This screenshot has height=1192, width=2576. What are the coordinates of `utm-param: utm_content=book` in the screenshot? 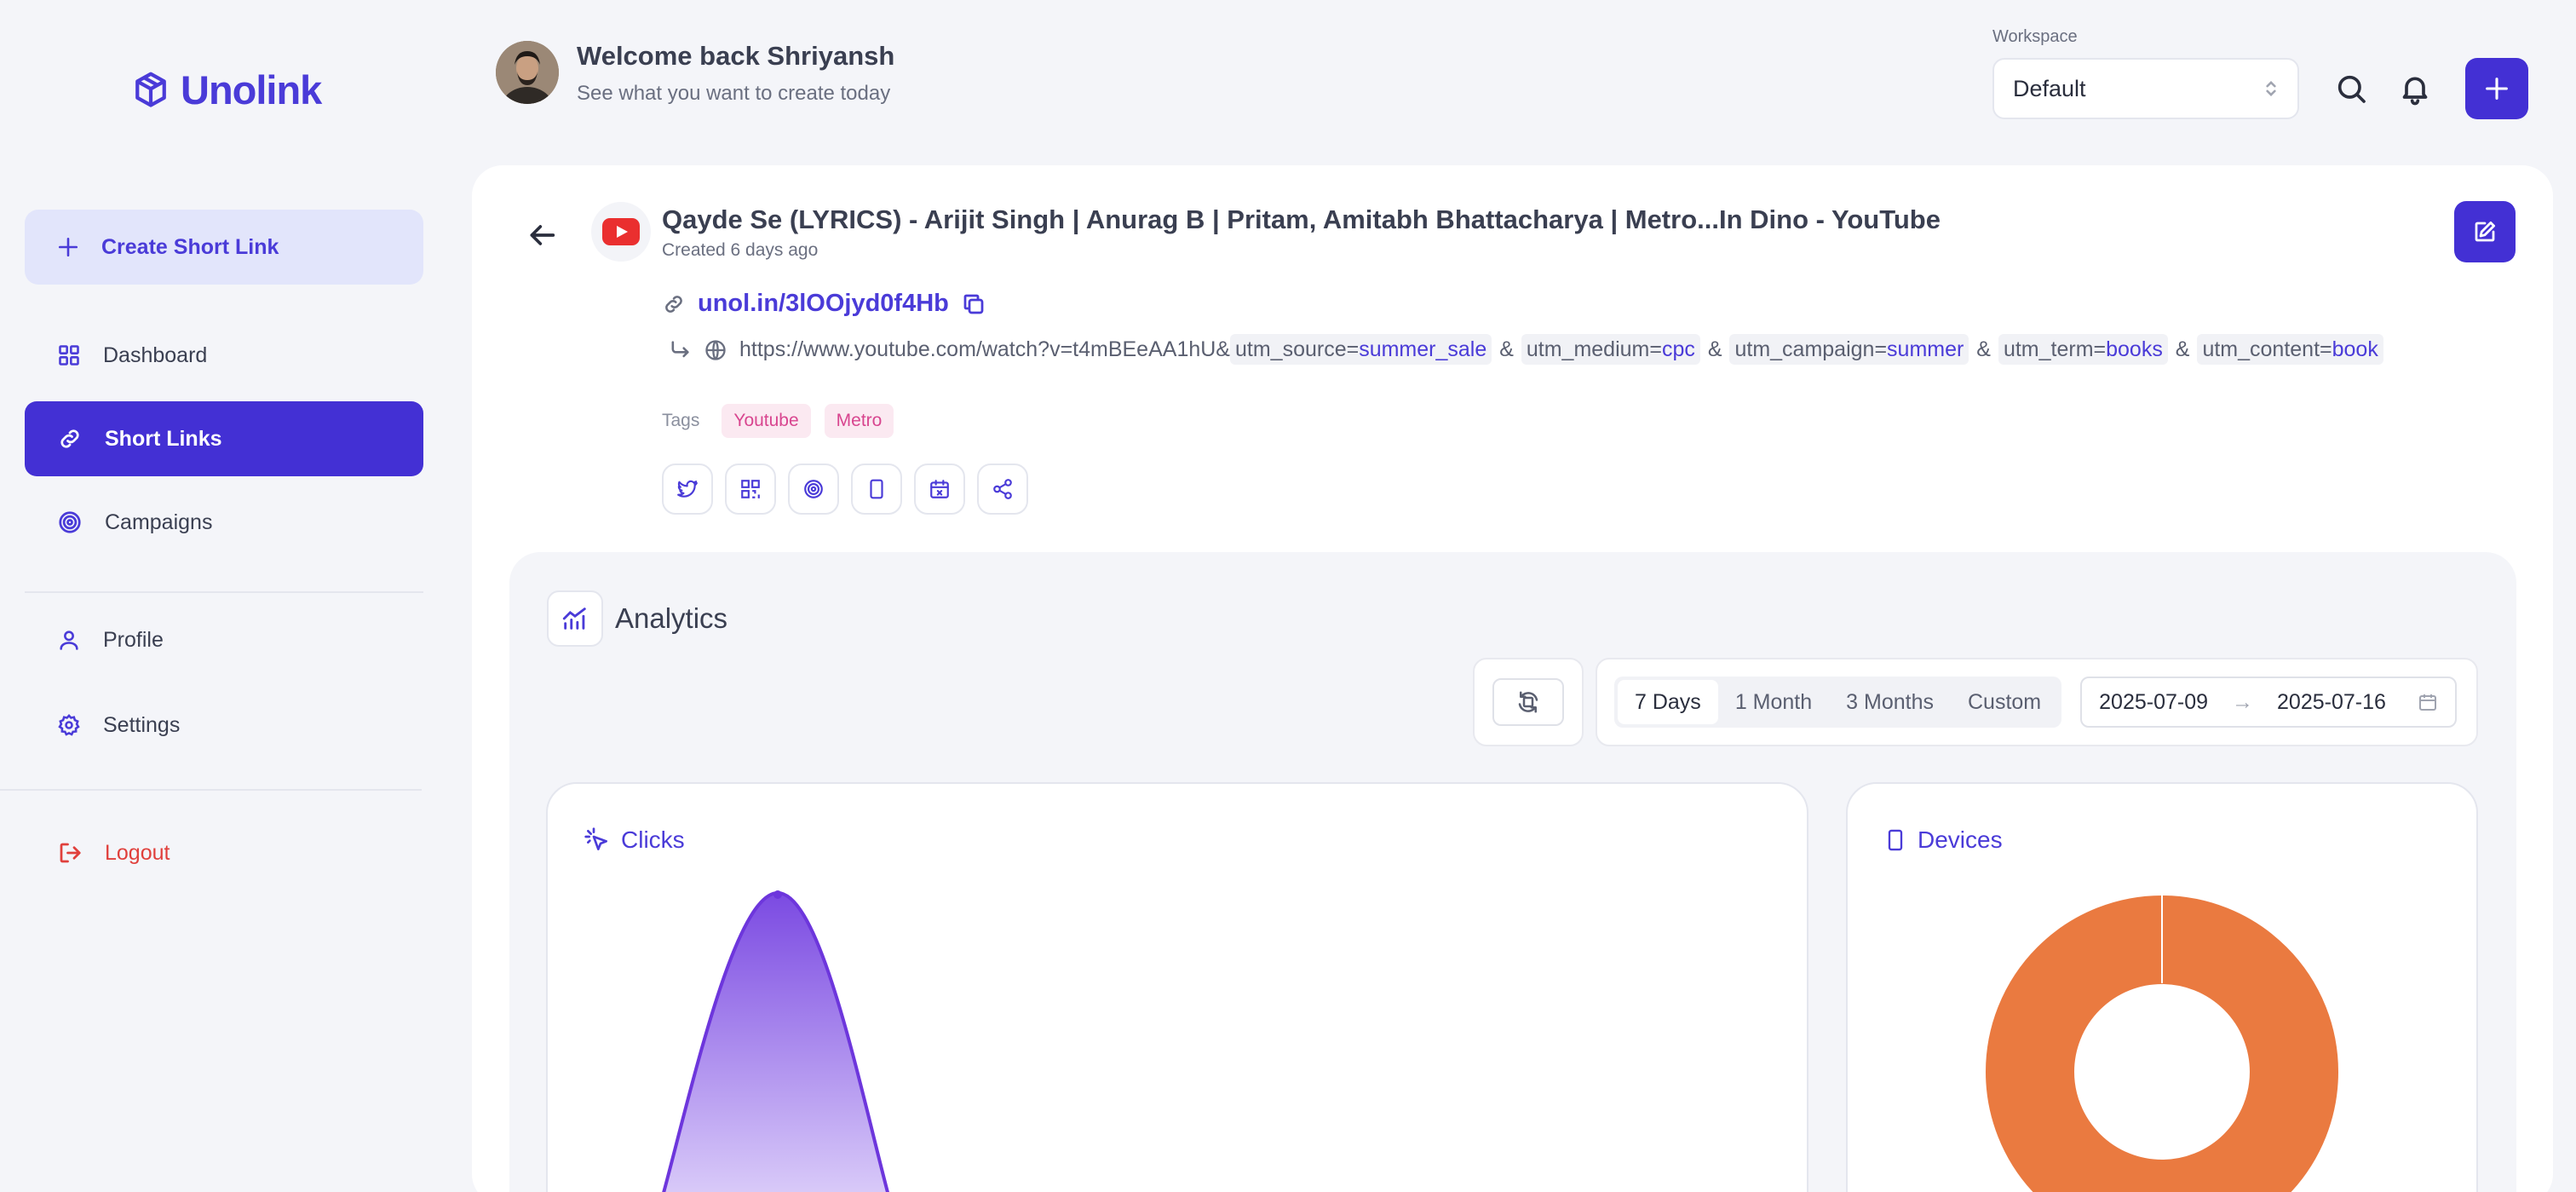 It's located at (2290, 349).